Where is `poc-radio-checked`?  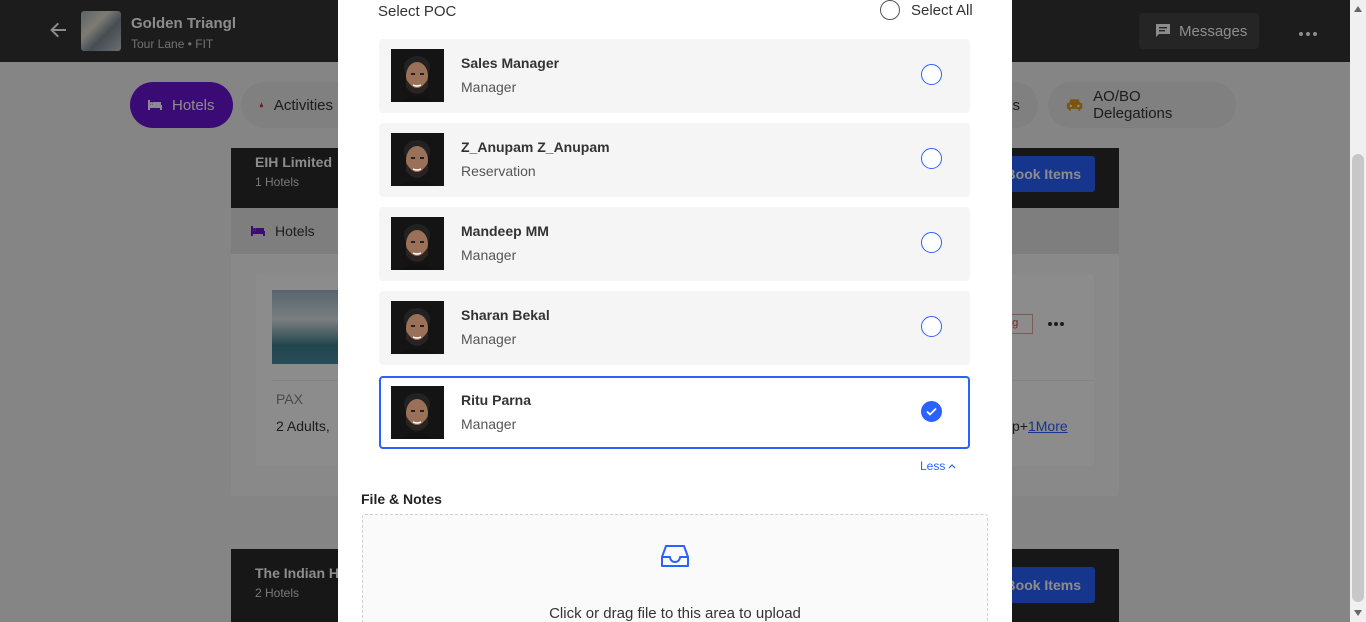 poc-radio-checked is located at coordinates (931, 411).